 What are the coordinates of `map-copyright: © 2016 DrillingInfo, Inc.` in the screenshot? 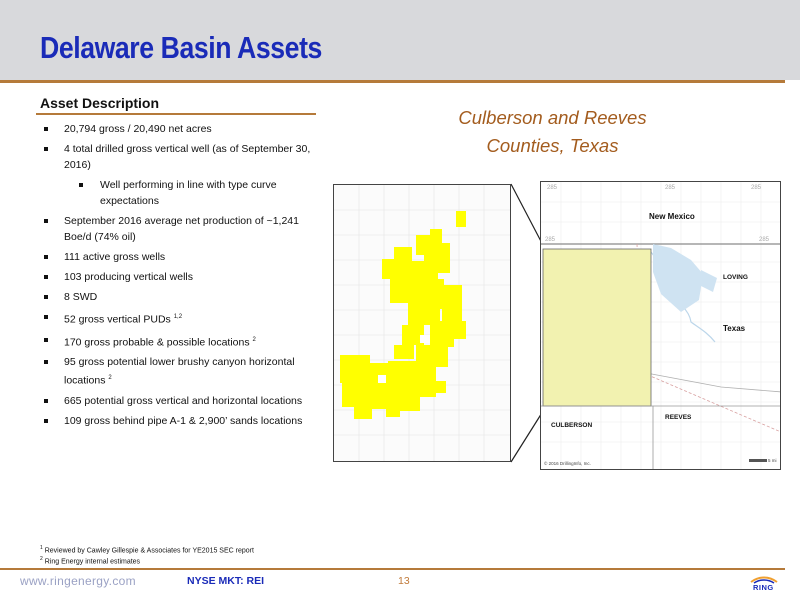 It's located at (567, 463).